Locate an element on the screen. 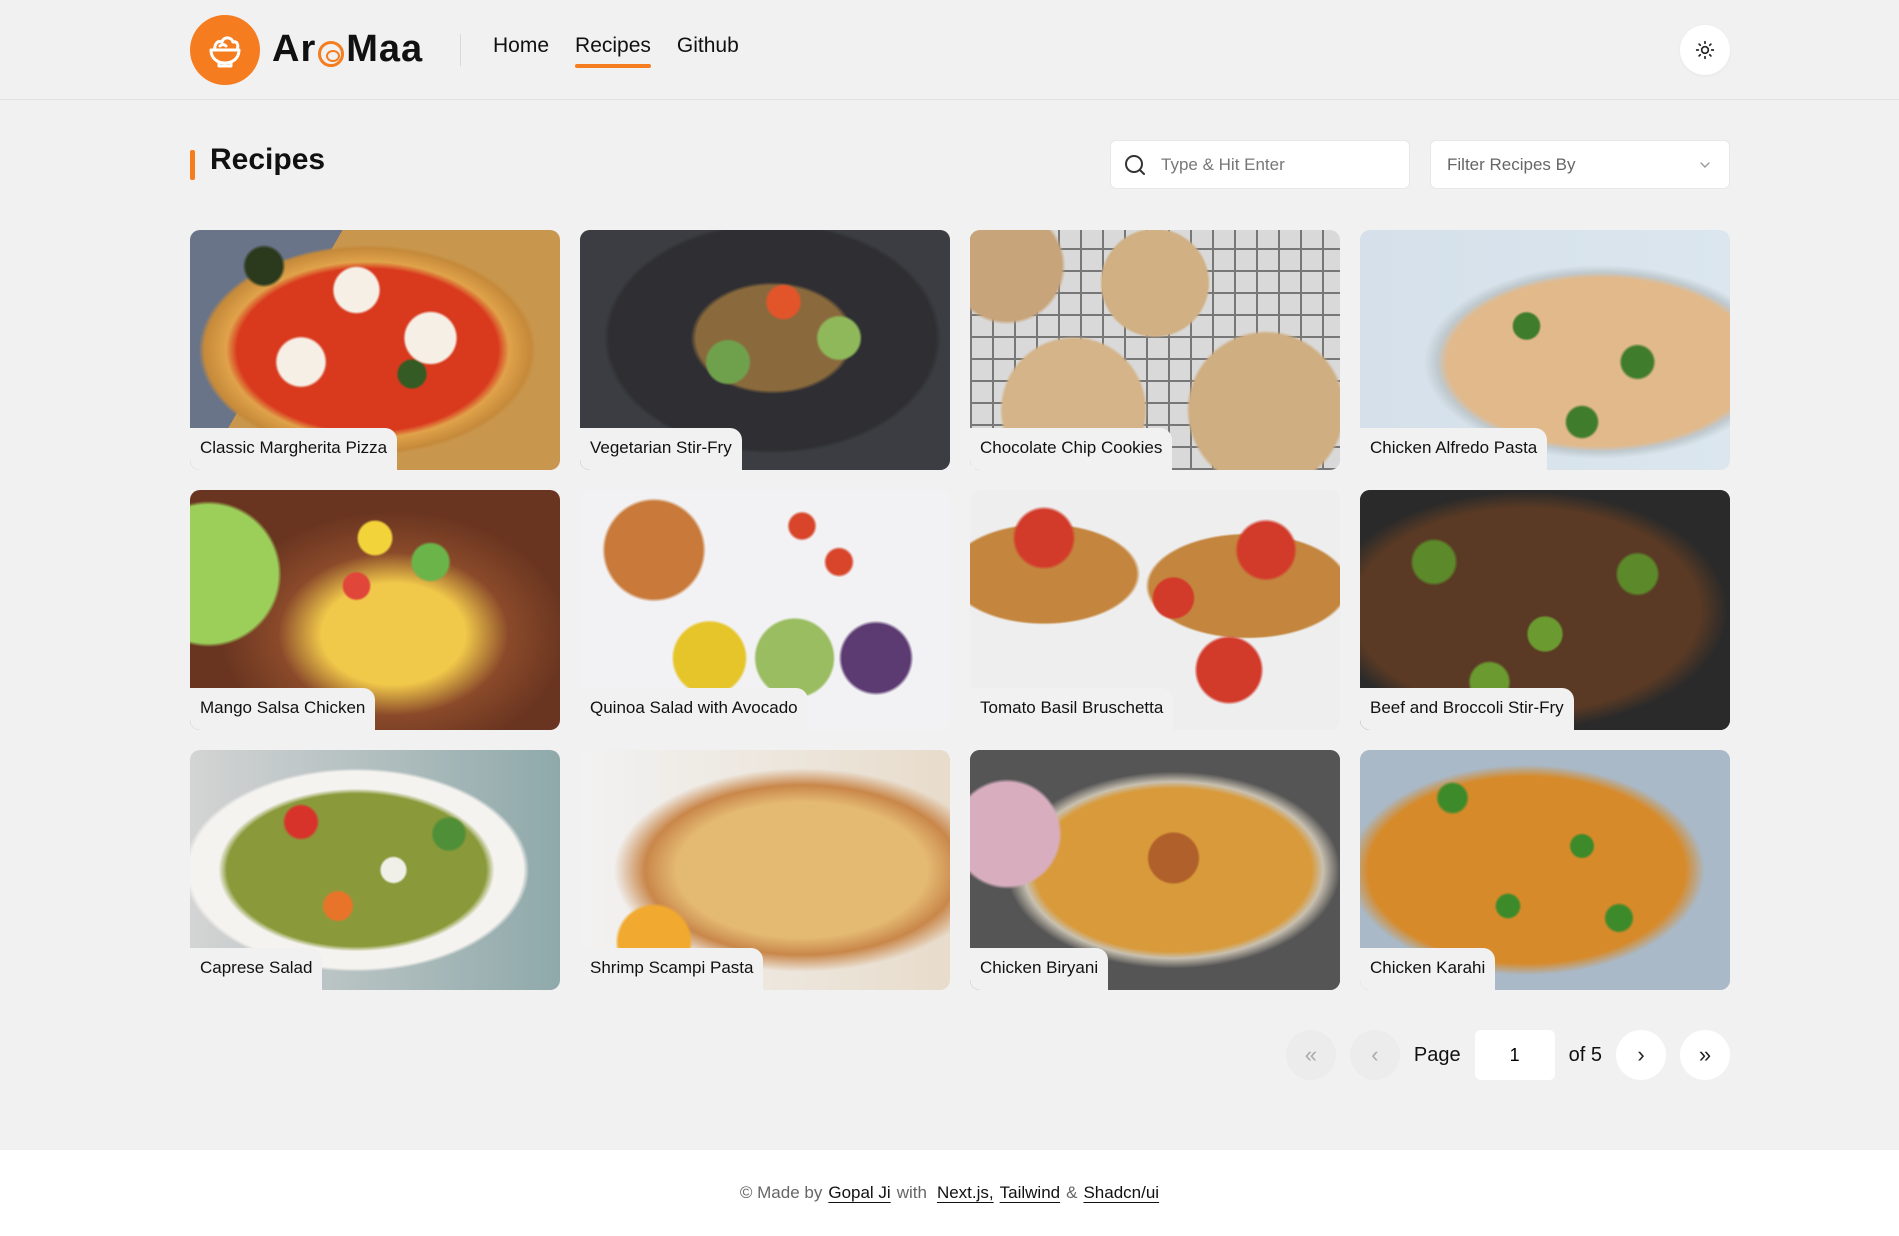  recipe-card: Chicken Alfredo Pasta is located at coordinates (1545, 350).